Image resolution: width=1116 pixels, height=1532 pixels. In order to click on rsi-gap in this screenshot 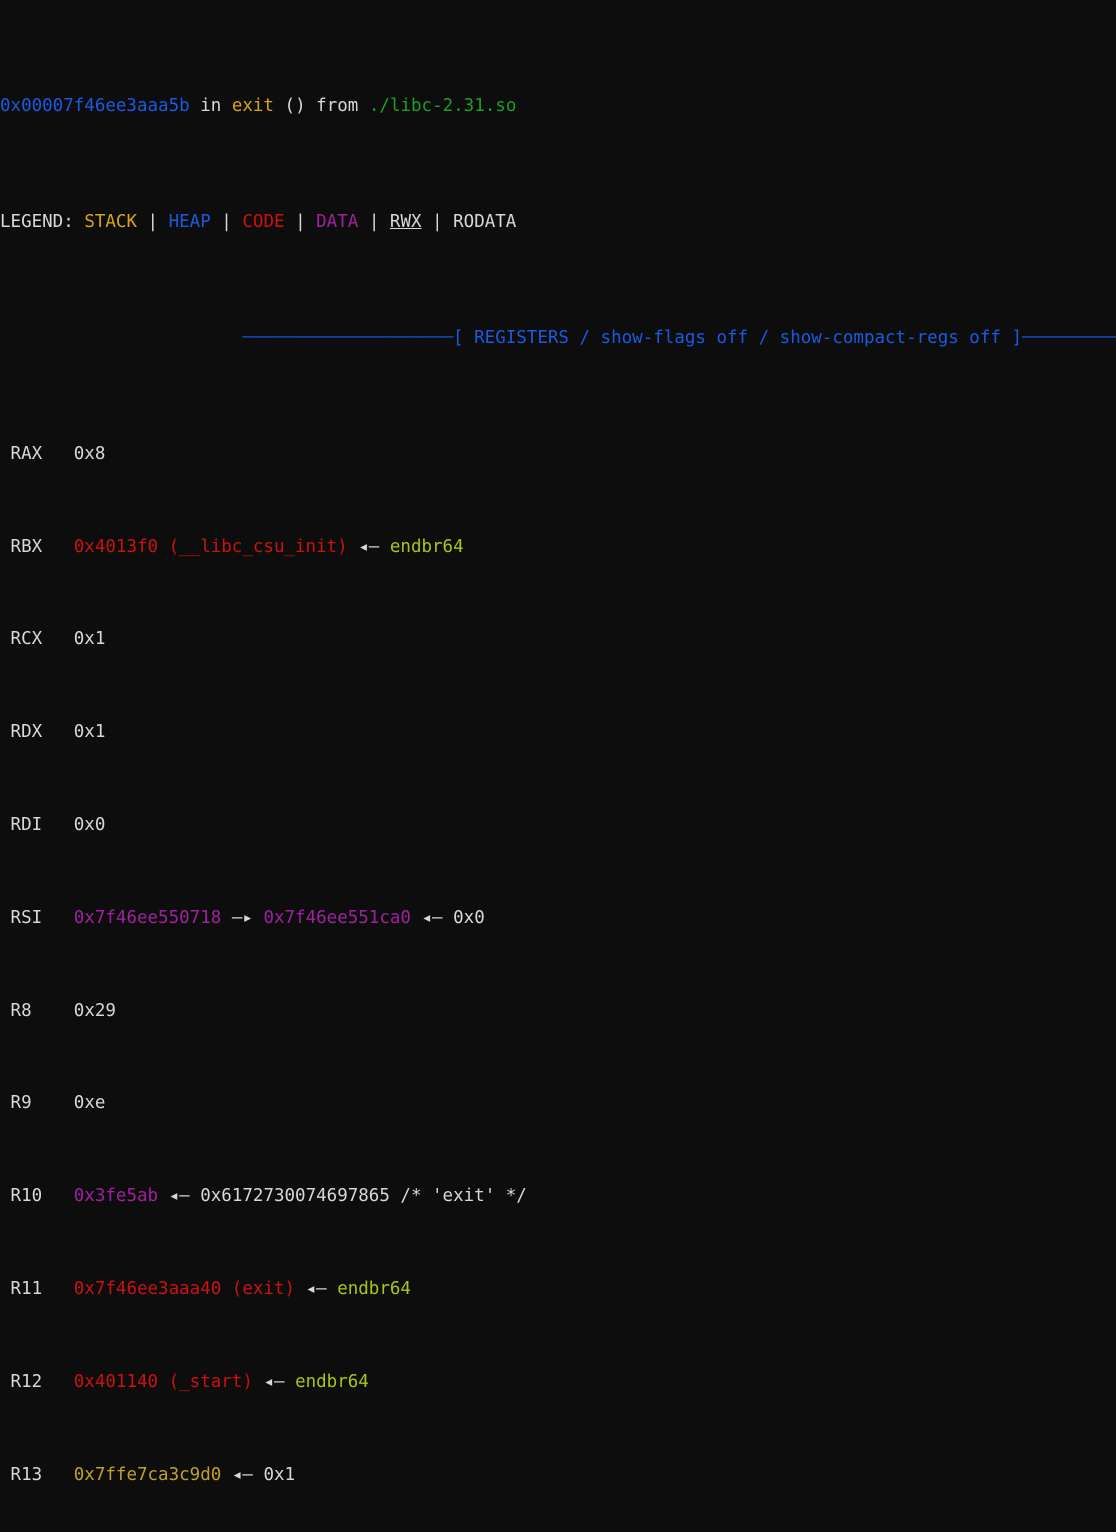, I will do `click(58, 918)`.